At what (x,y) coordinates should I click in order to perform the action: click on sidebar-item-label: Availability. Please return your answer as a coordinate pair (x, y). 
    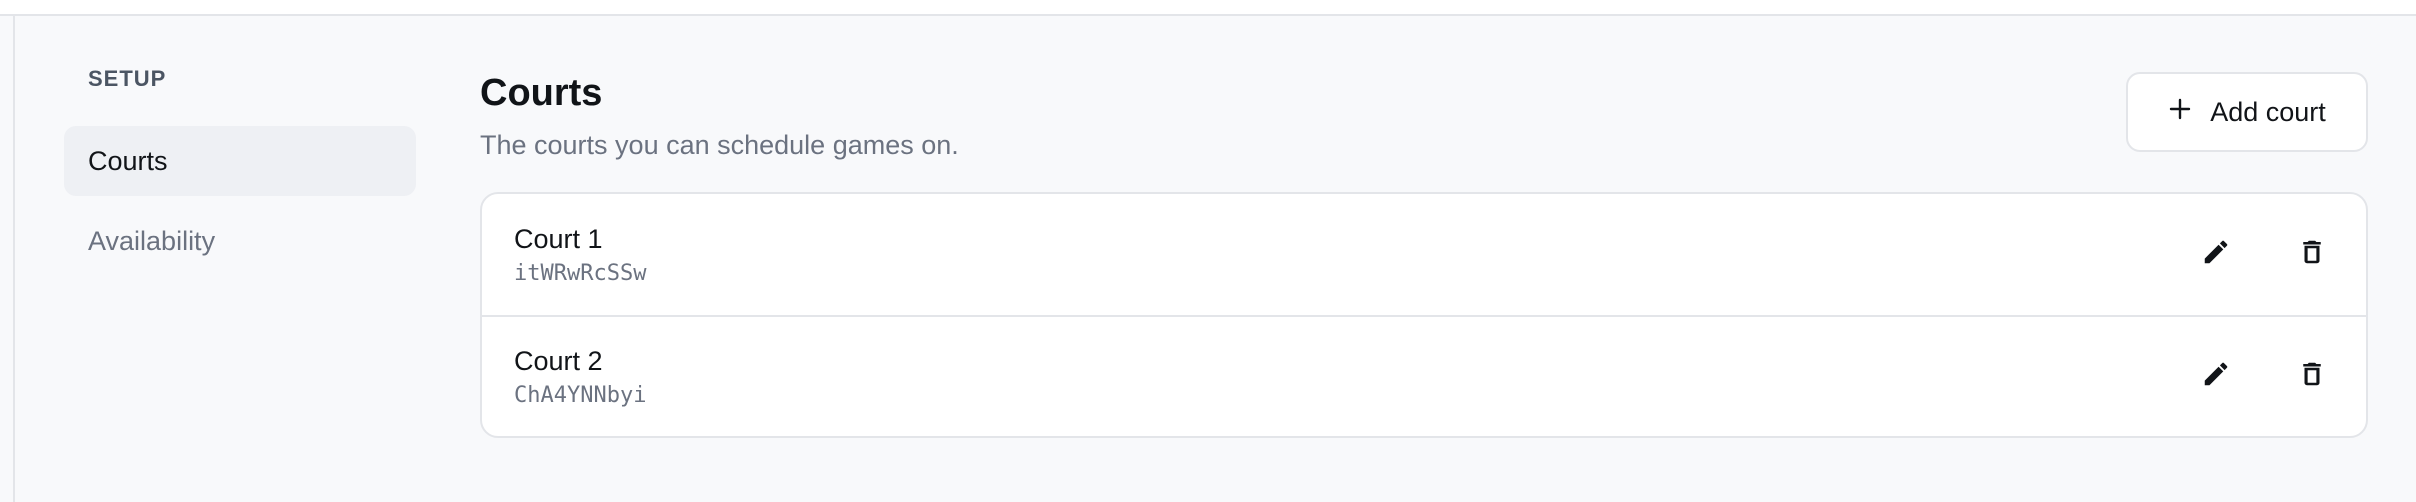
    Looking at the image, I should click on (152, 240).